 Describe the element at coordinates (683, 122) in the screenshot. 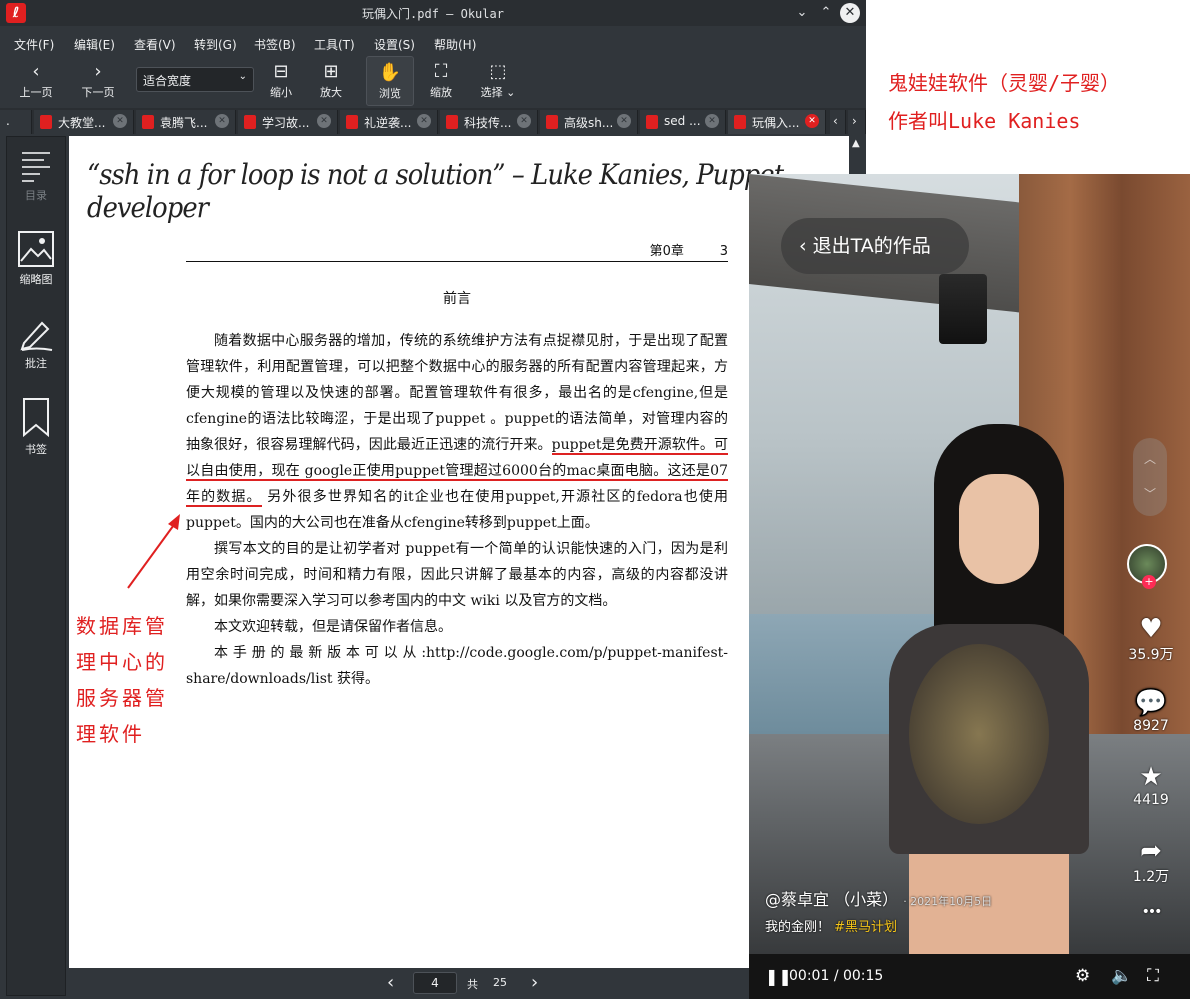

I see `tab-document: sed ... ✕` at that location.